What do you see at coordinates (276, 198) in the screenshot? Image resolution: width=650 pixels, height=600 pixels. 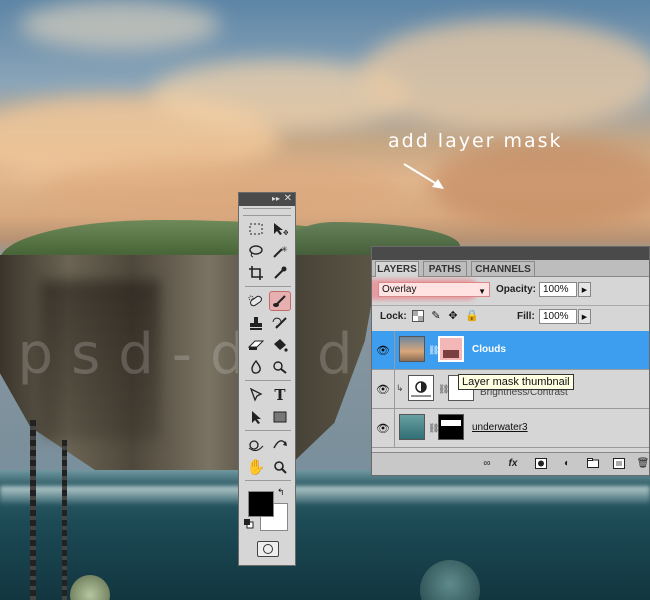 I see `double-arrow-icon: ▸▸` at bounding box center [276, 198].